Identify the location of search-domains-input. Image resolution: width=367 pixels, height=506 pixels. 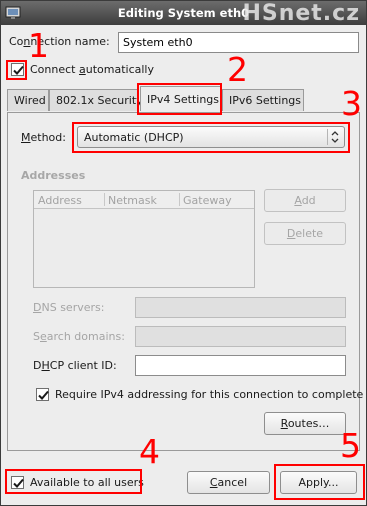
(240, 336).